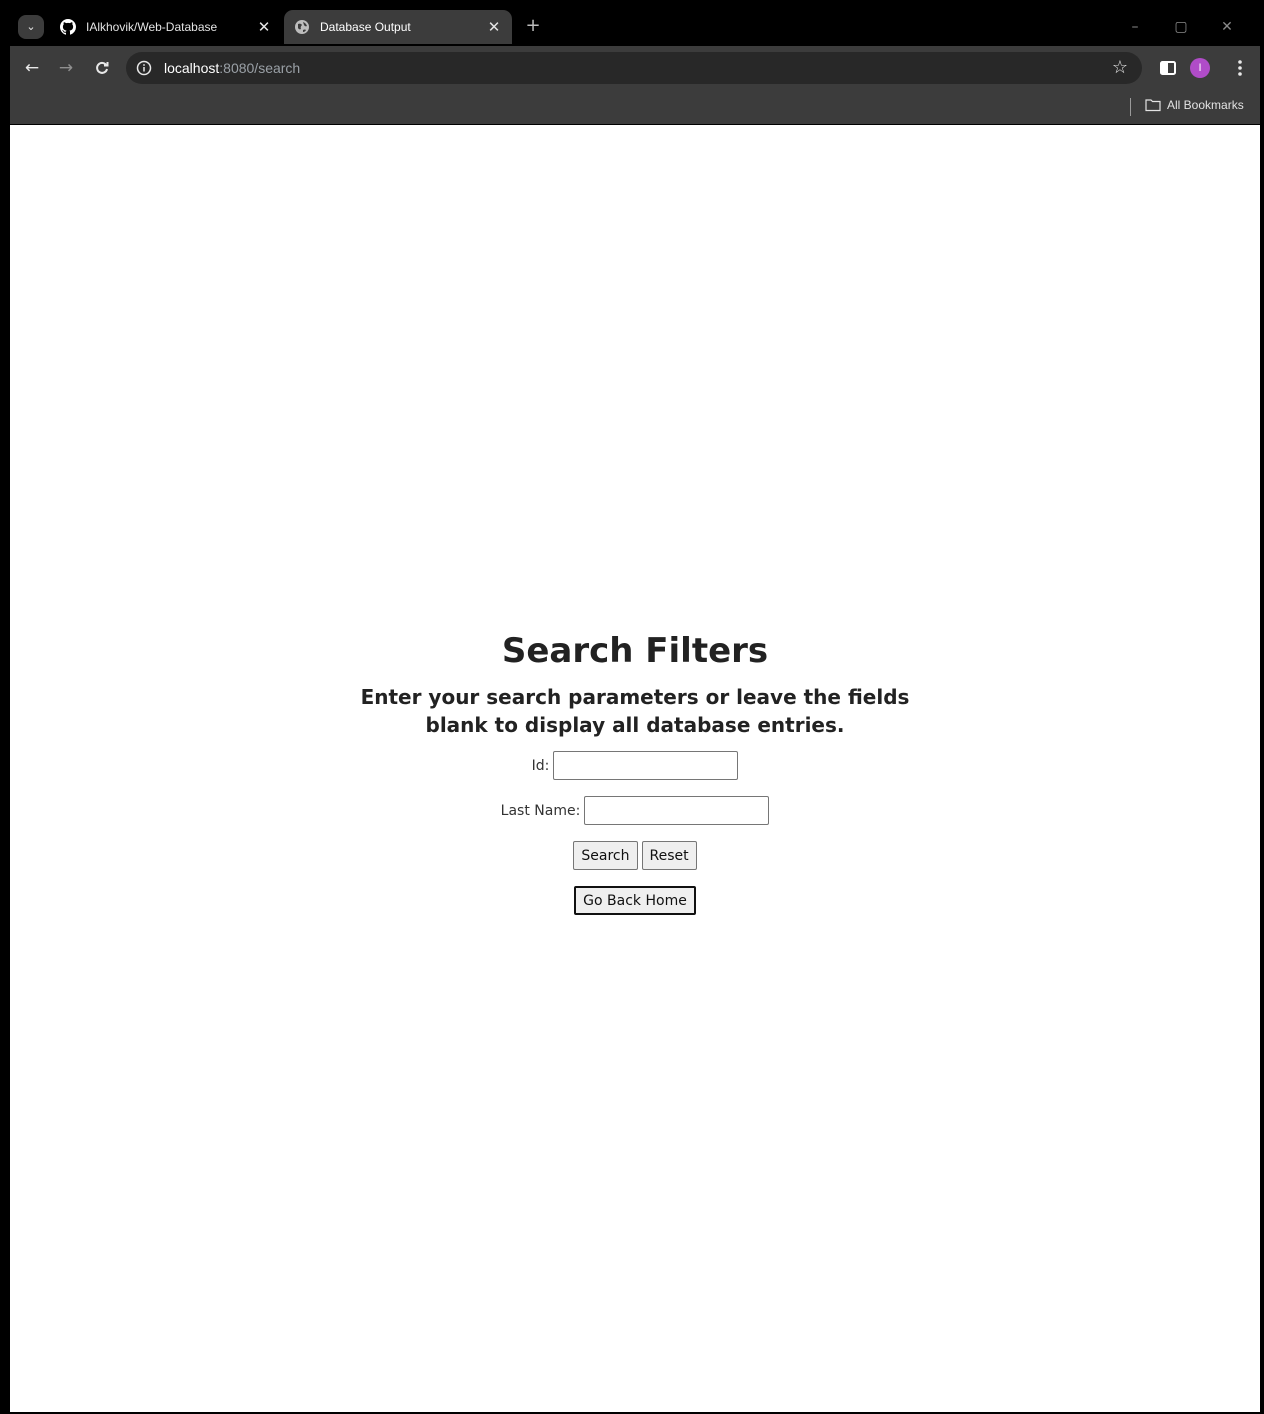 Image resolution: width=1264 pixels, height=1414 pixels. What do you see at coordinates (646, 765) in the screenshot?
I see `id-input` at bounding box center [646, 765].